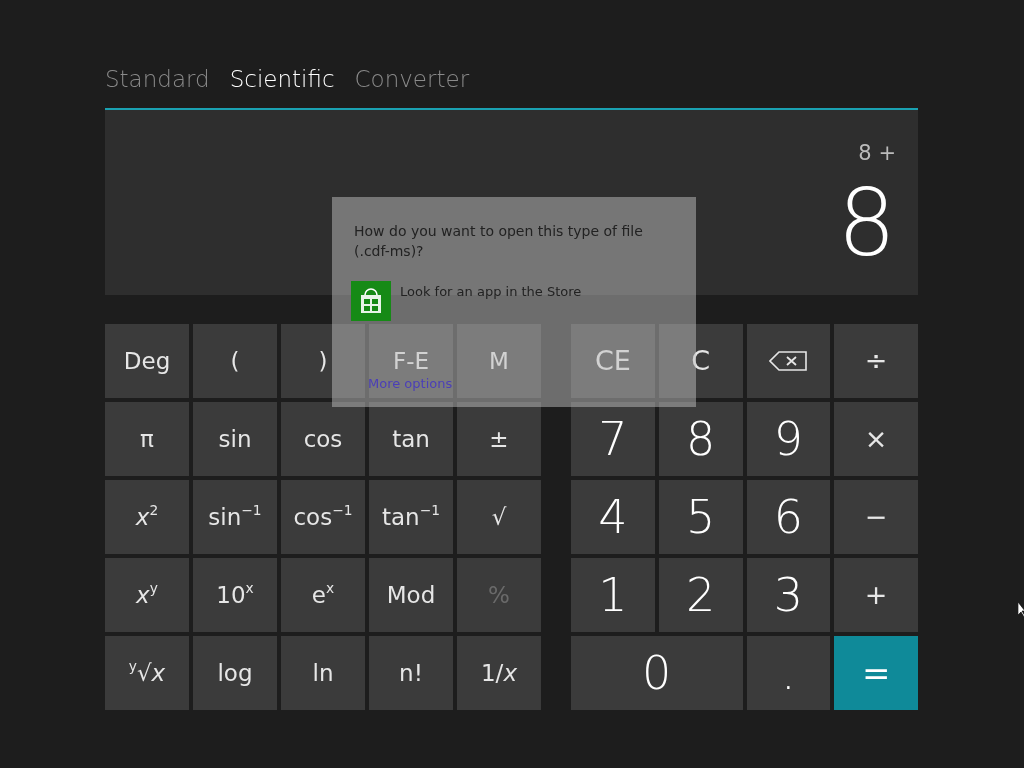 The width and height of the screenshot is (1024, 768). Describe the element at coordinates (499, 673) in the screenshot. I see `calculator-key: 1/x` at that location.